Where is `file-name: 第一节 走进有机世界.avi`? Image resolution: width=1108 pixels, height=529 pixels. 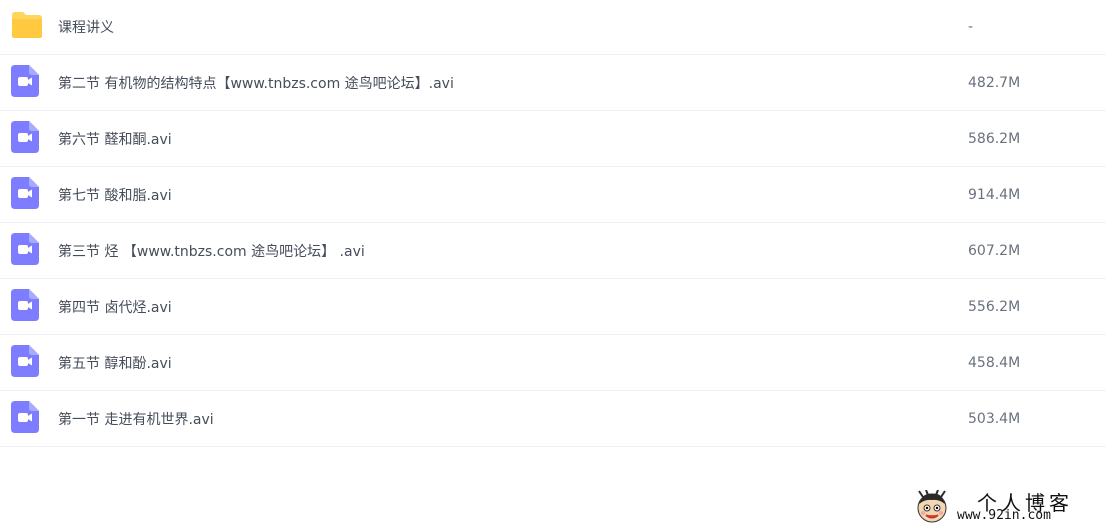
file-name: 第一节 走进有机世界.avi is located at coordinates (136, 419).